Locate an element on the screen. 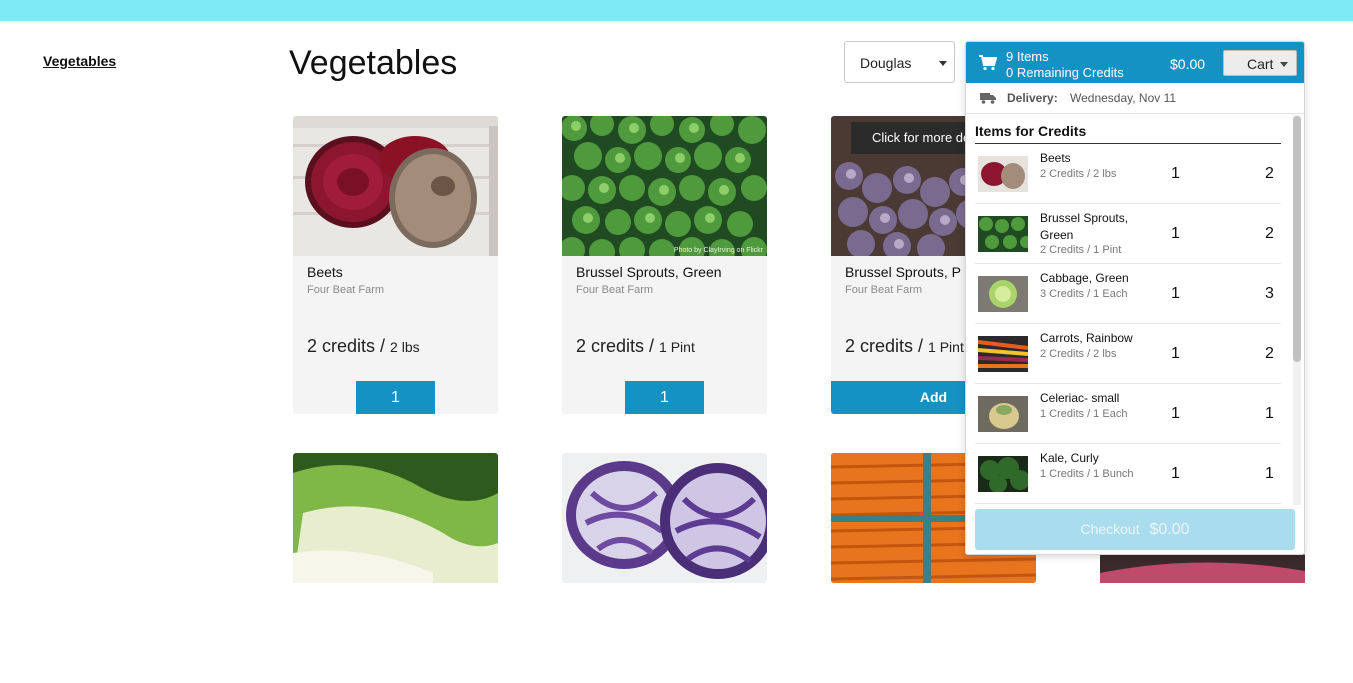  product-photo-beets is located at coordinates (395, 186).